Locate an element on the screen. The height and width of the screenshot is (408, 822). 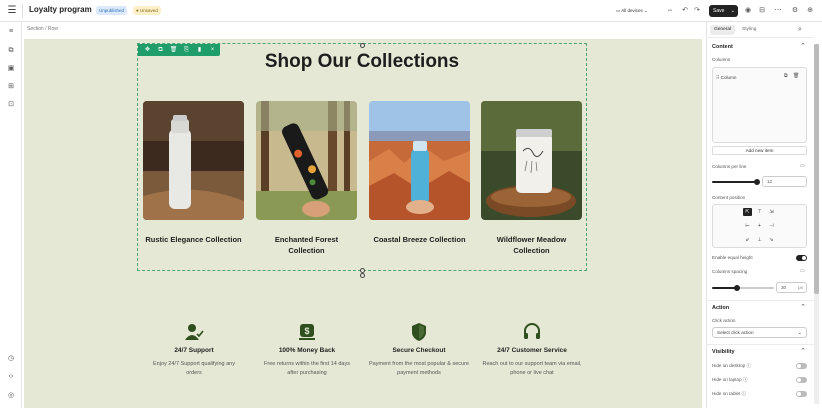
status-badge-published: Unpublished is located at coordinates (112, 10).